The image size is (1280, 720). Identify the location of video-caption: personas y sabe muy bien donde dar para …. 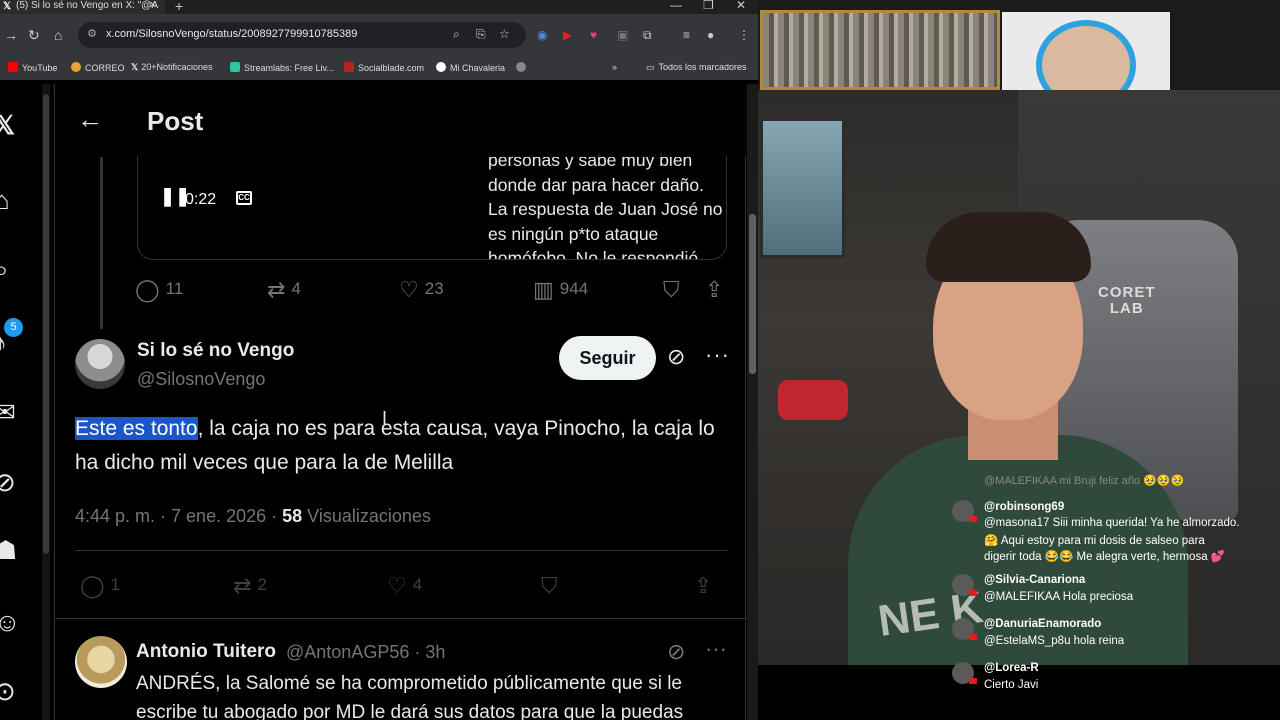
(607, 204).